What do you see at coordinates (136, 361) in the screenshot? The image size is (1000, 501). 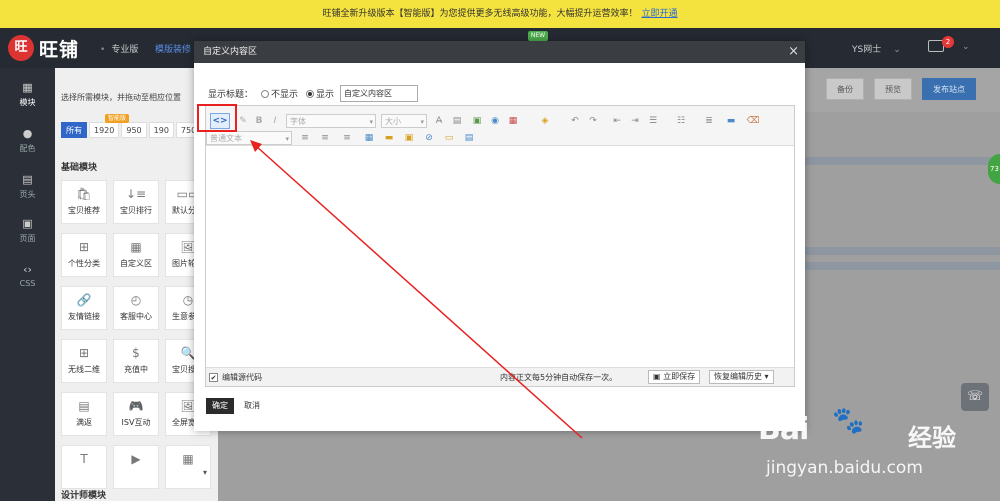 I see `module-tile: $ 充值中` at bounding box center [136, 361].